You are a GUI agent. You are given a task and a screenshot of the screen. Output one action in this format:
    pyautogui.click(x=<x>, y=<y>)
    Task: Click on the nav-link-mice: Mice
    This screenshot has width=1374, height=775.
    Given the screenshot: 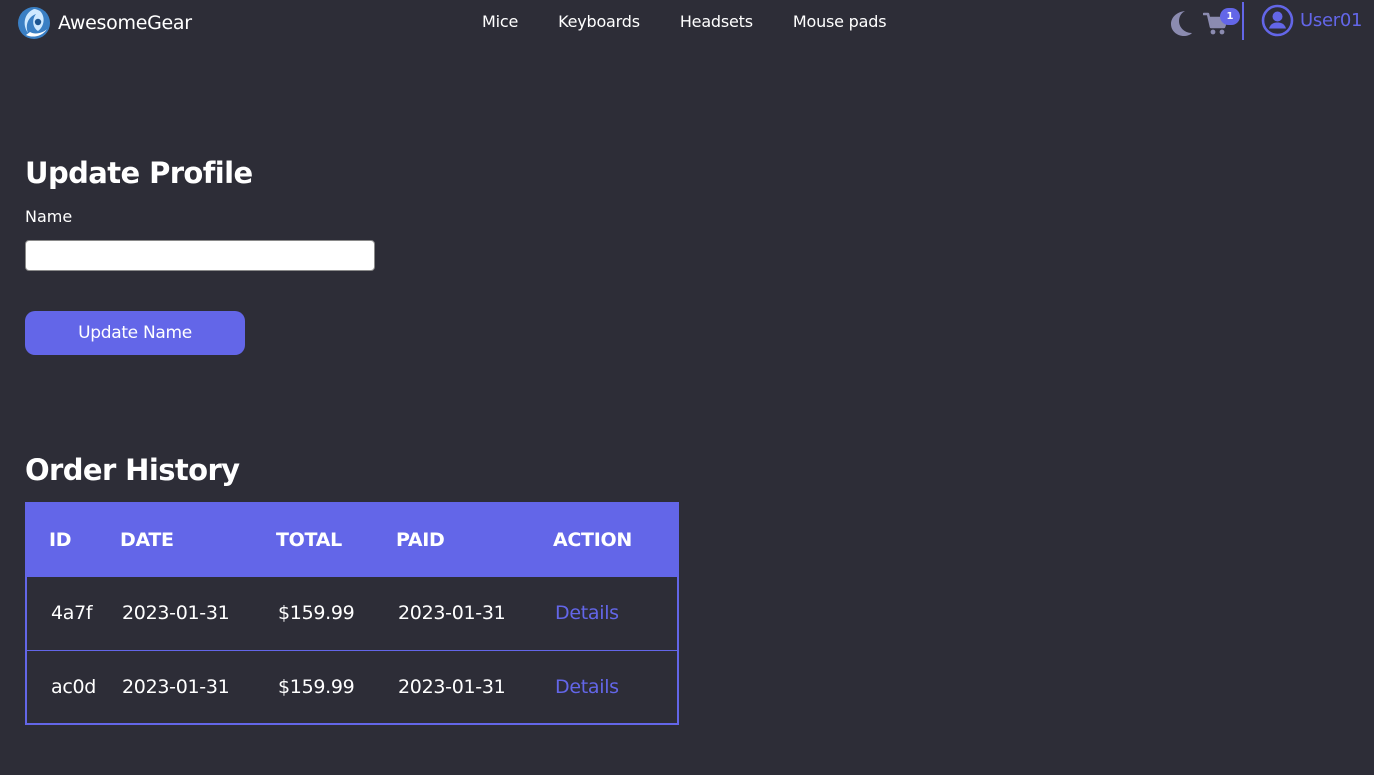 What is the action you would take?
    pyautogui.click(x=500, y=21)
    